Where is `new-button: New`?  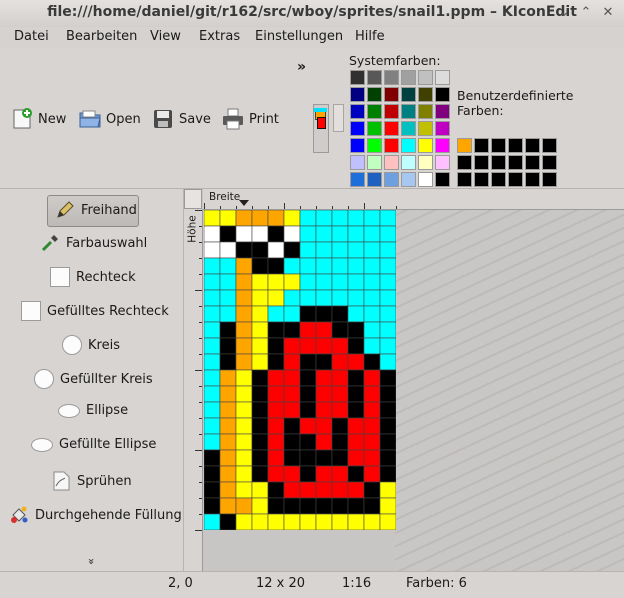
new-button: New is located at coordinates (38, 119).